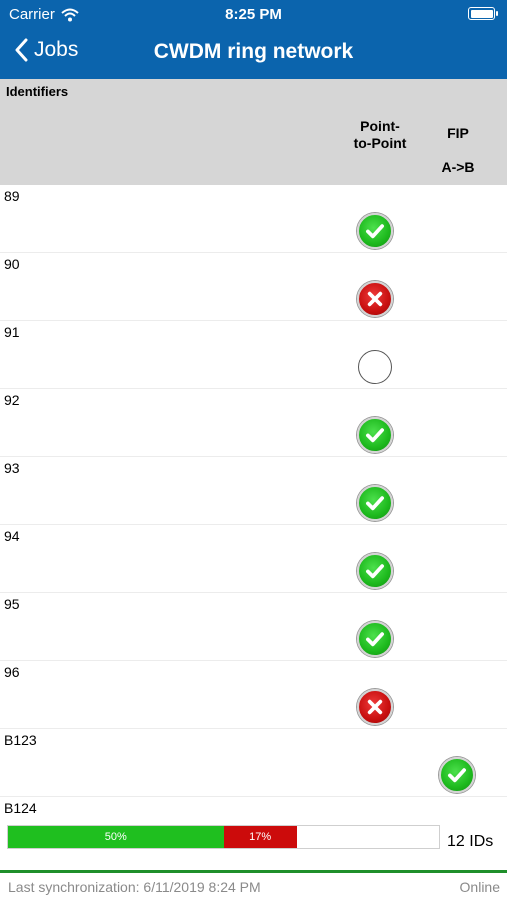 The height and width of the screenshot is (900, 507). I want to click on column-header-identifiers: Identifiers, so click(37, 91).